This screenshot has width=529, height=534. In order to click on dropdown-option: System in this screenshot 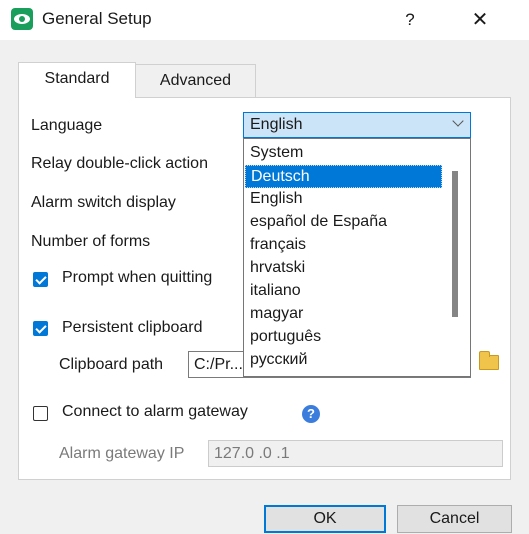, I will do `click(343, 153)`.